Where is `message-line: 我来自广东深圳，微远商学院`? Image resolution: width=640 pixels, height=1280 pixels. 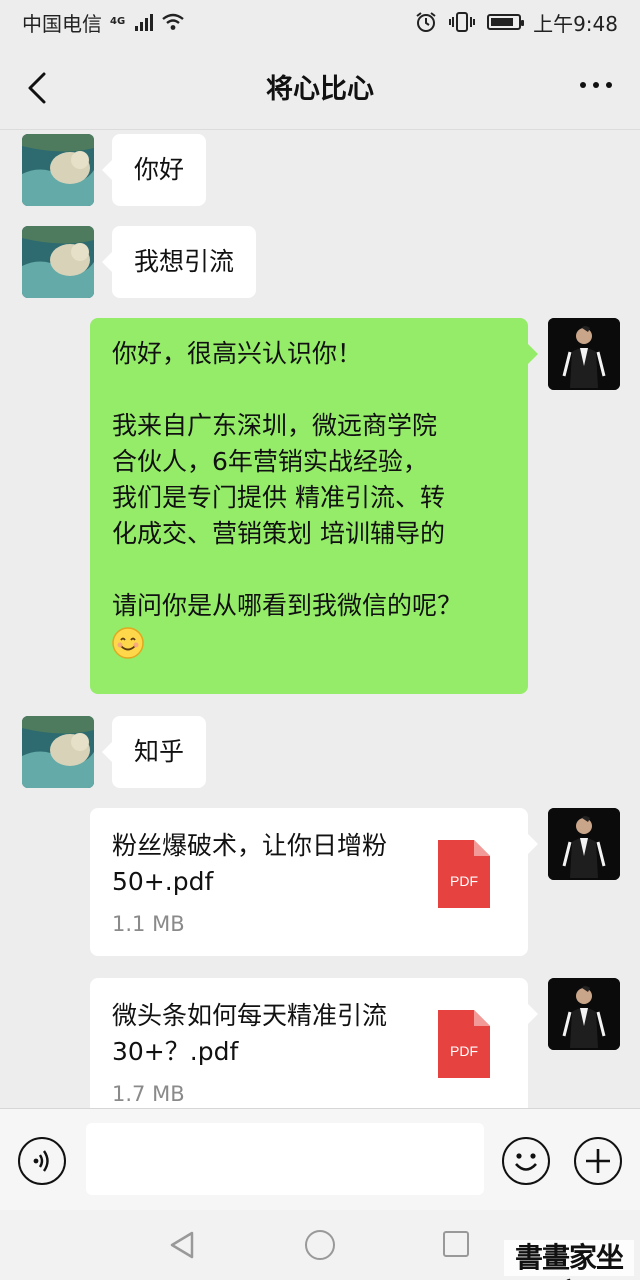 message-line: 我来自广东深圳，微远商学院 is located at coordinates (275, 425).